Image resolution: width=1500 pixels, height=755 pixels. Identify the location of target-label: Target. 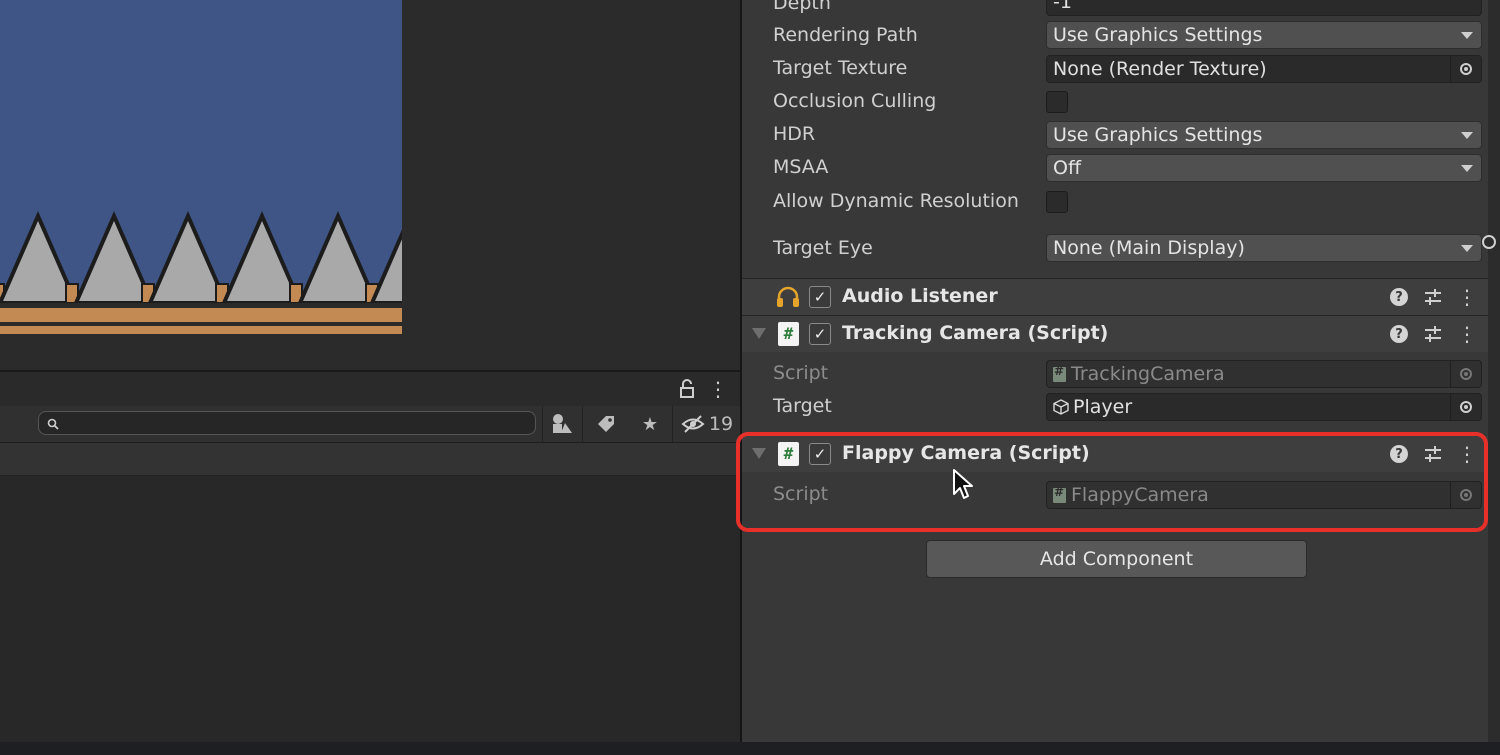
(802, 406).